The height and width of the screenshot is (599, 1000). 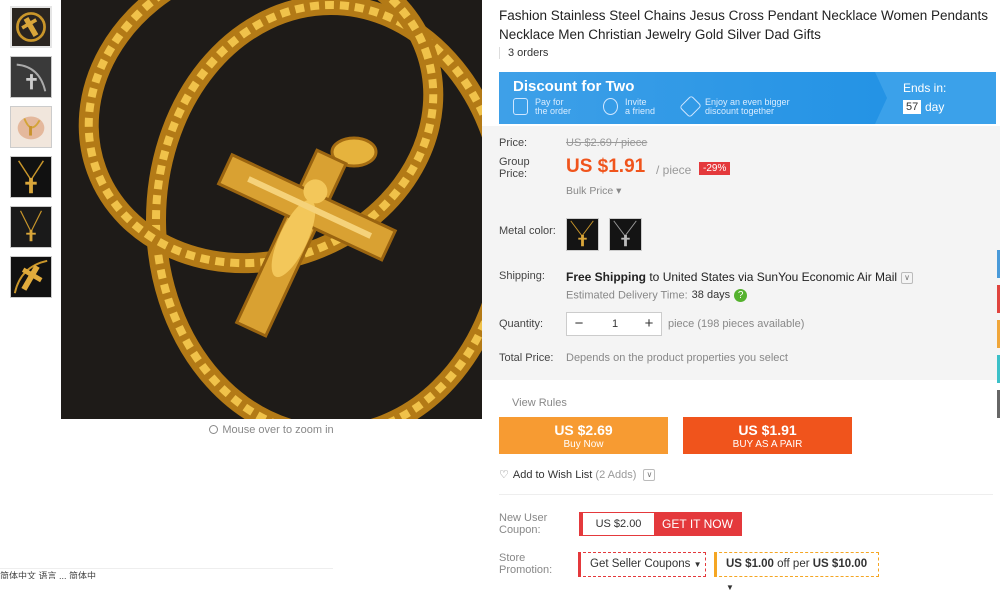 What do you see at coordinates (796, 572) in the screenshot?
I see `store-promotion-dropdown: US $1.00 off per US $10.00 ▼` at bounding box center [796, 572].